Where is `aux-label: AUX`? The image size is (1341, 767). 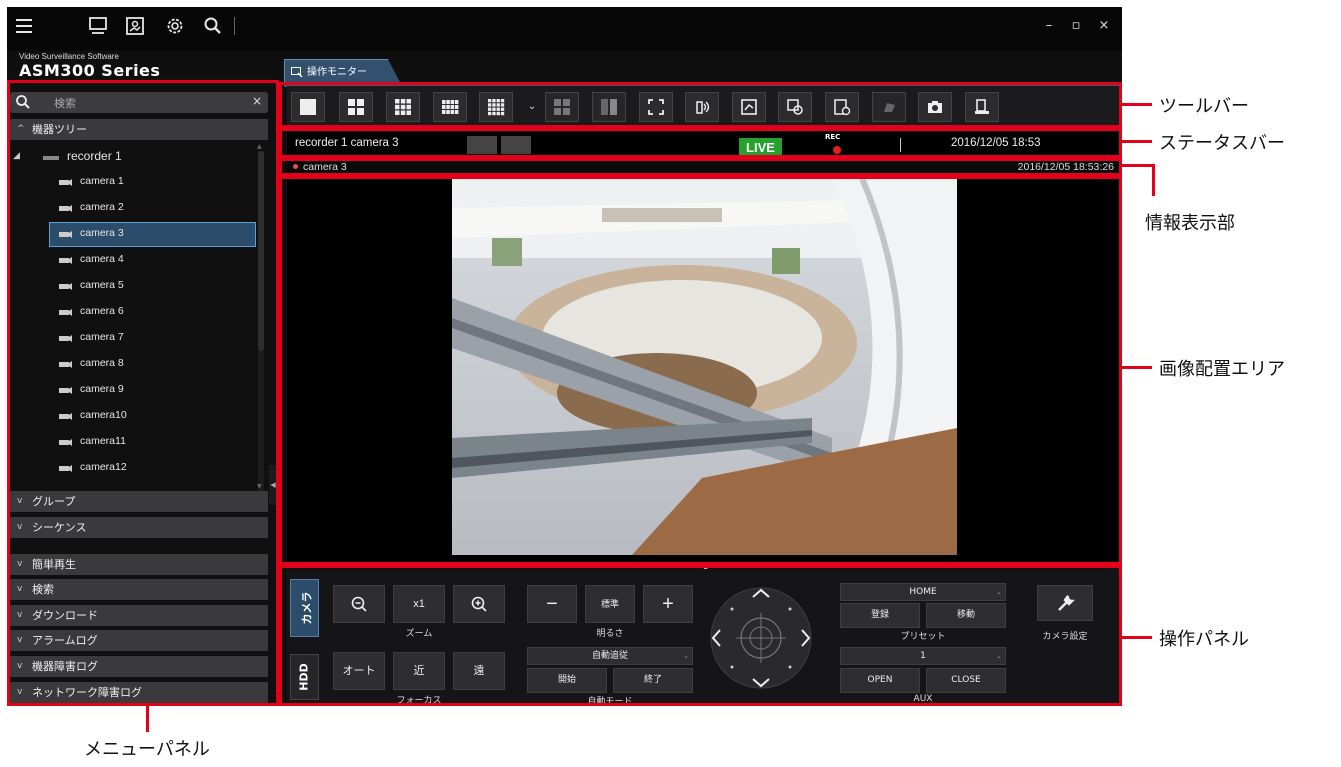
aux-label: AUX is located at coordinates (923, 699).